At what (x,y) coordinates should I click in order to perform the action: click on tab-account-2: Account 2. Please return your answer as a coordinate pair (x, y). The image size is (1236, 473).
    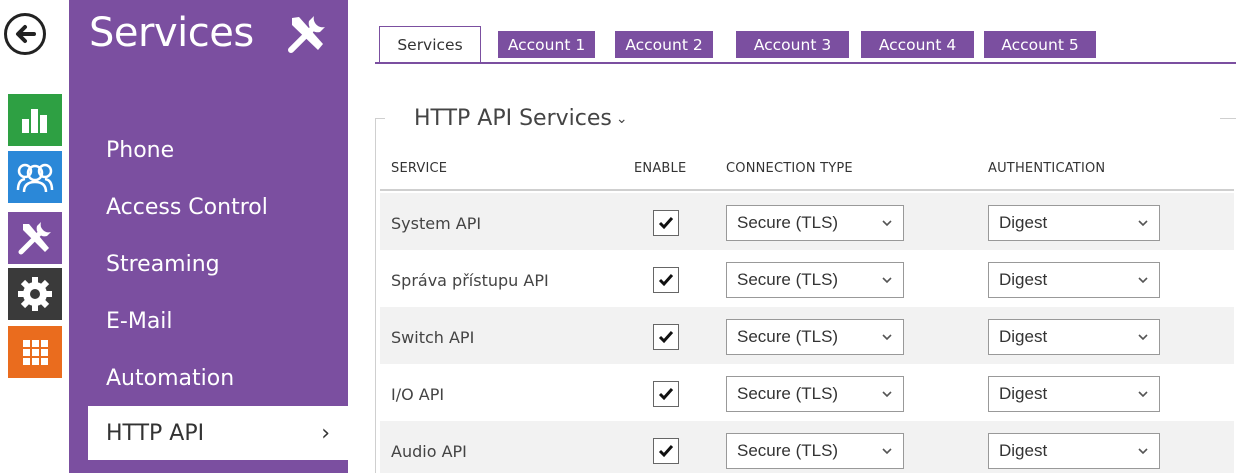
    Looking at the image, I should click on (664, 44).